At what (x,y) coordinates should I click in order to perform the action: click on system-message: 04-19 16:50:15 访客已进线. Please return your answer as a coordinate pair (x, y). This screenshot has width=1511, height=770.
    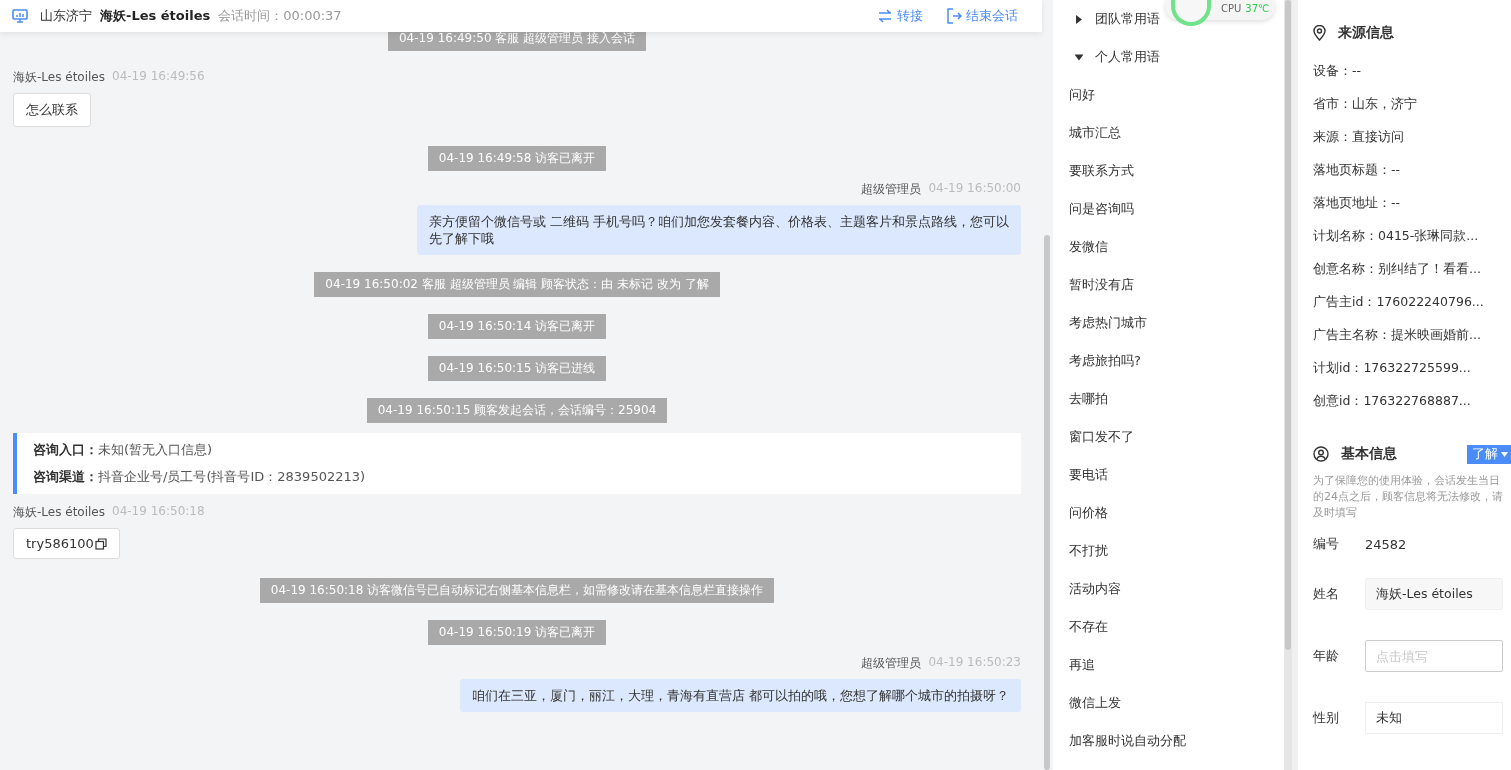
    Looking at the image, I should click on (517, 368).